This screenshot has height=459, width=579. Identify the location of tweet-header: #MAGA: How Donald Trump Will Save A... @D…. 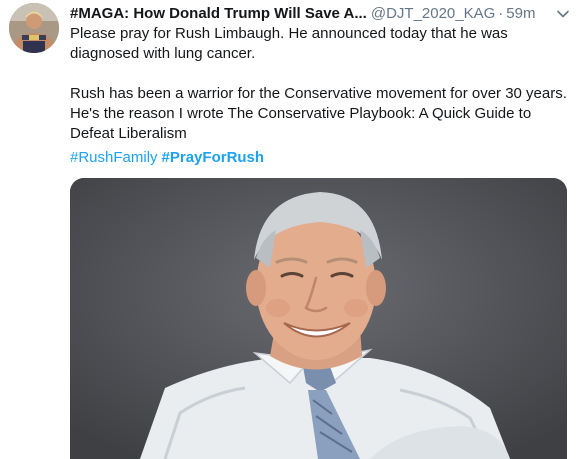
(322, 14).